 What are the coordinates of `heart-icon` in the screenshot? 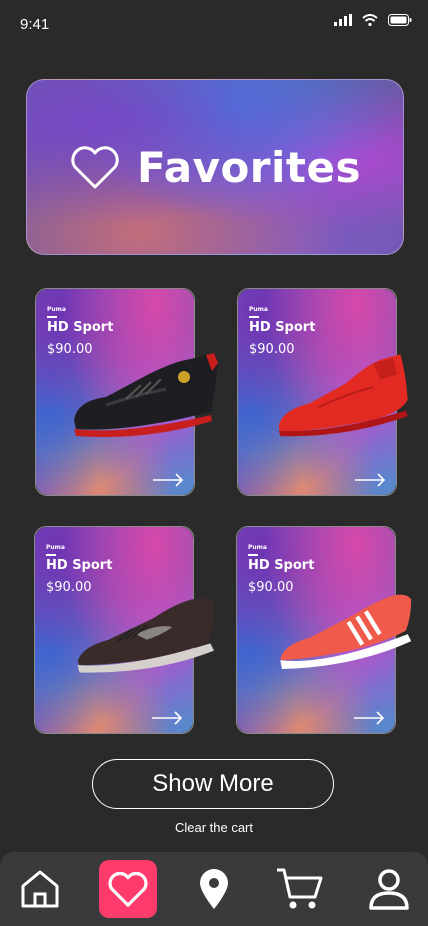 It's located at (128, 889).